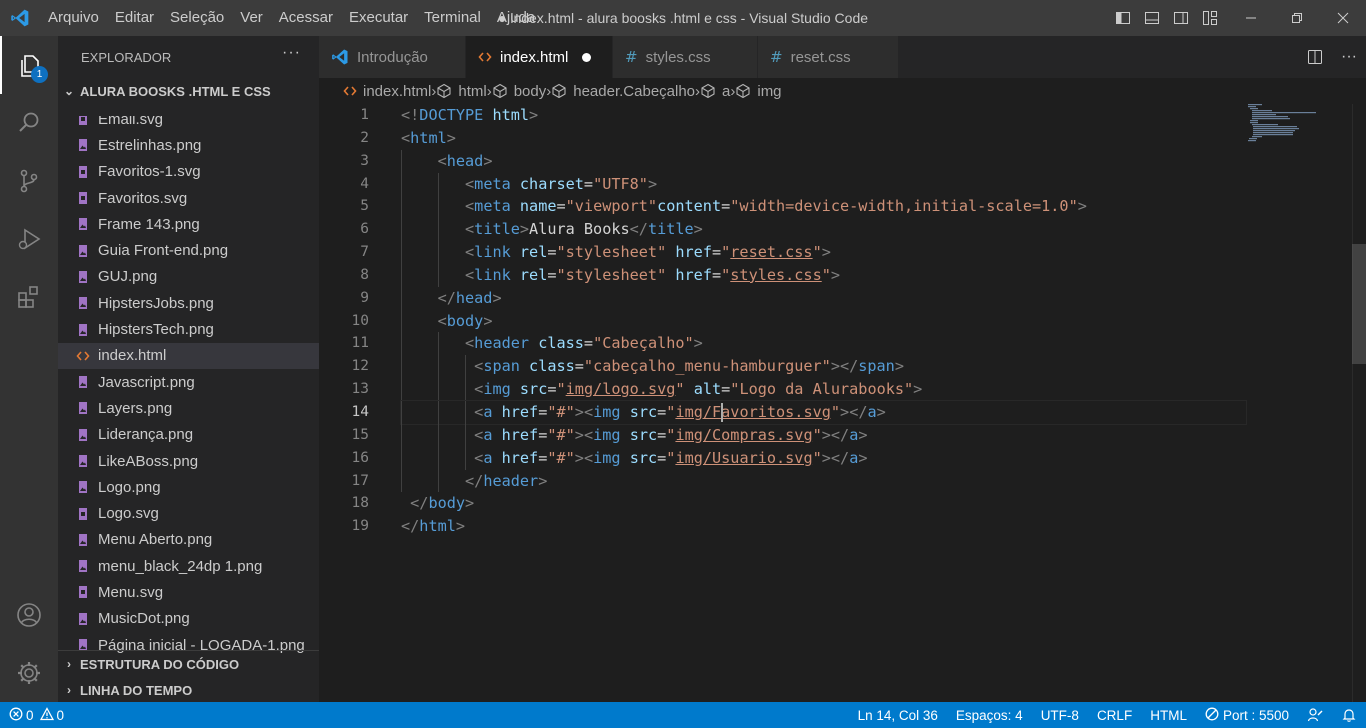  Describe the element at coordinates (188, 408) in the screenshot. I see `file-item: Layers.png` at that location.